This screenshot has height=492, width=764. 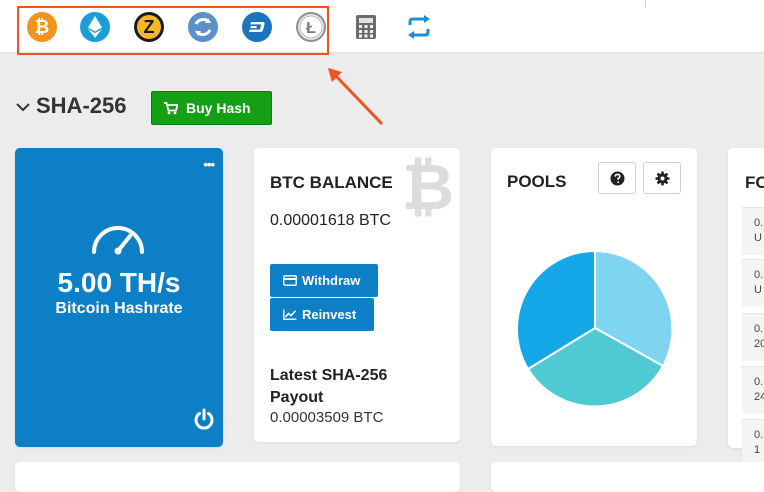 I want to click on litecoin-icon: Ł, so click(x=311, y=27).